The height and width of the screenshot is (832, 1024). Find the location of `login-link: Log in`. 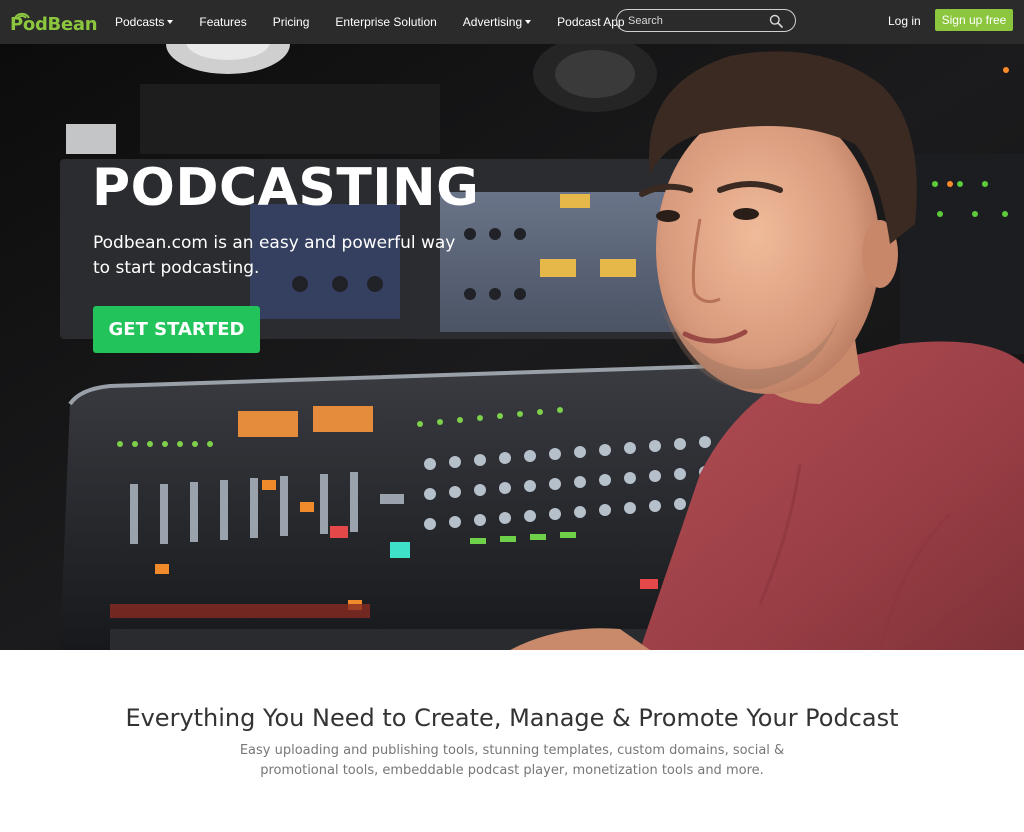

login-link: Log in is located at coordinates (904, 21).